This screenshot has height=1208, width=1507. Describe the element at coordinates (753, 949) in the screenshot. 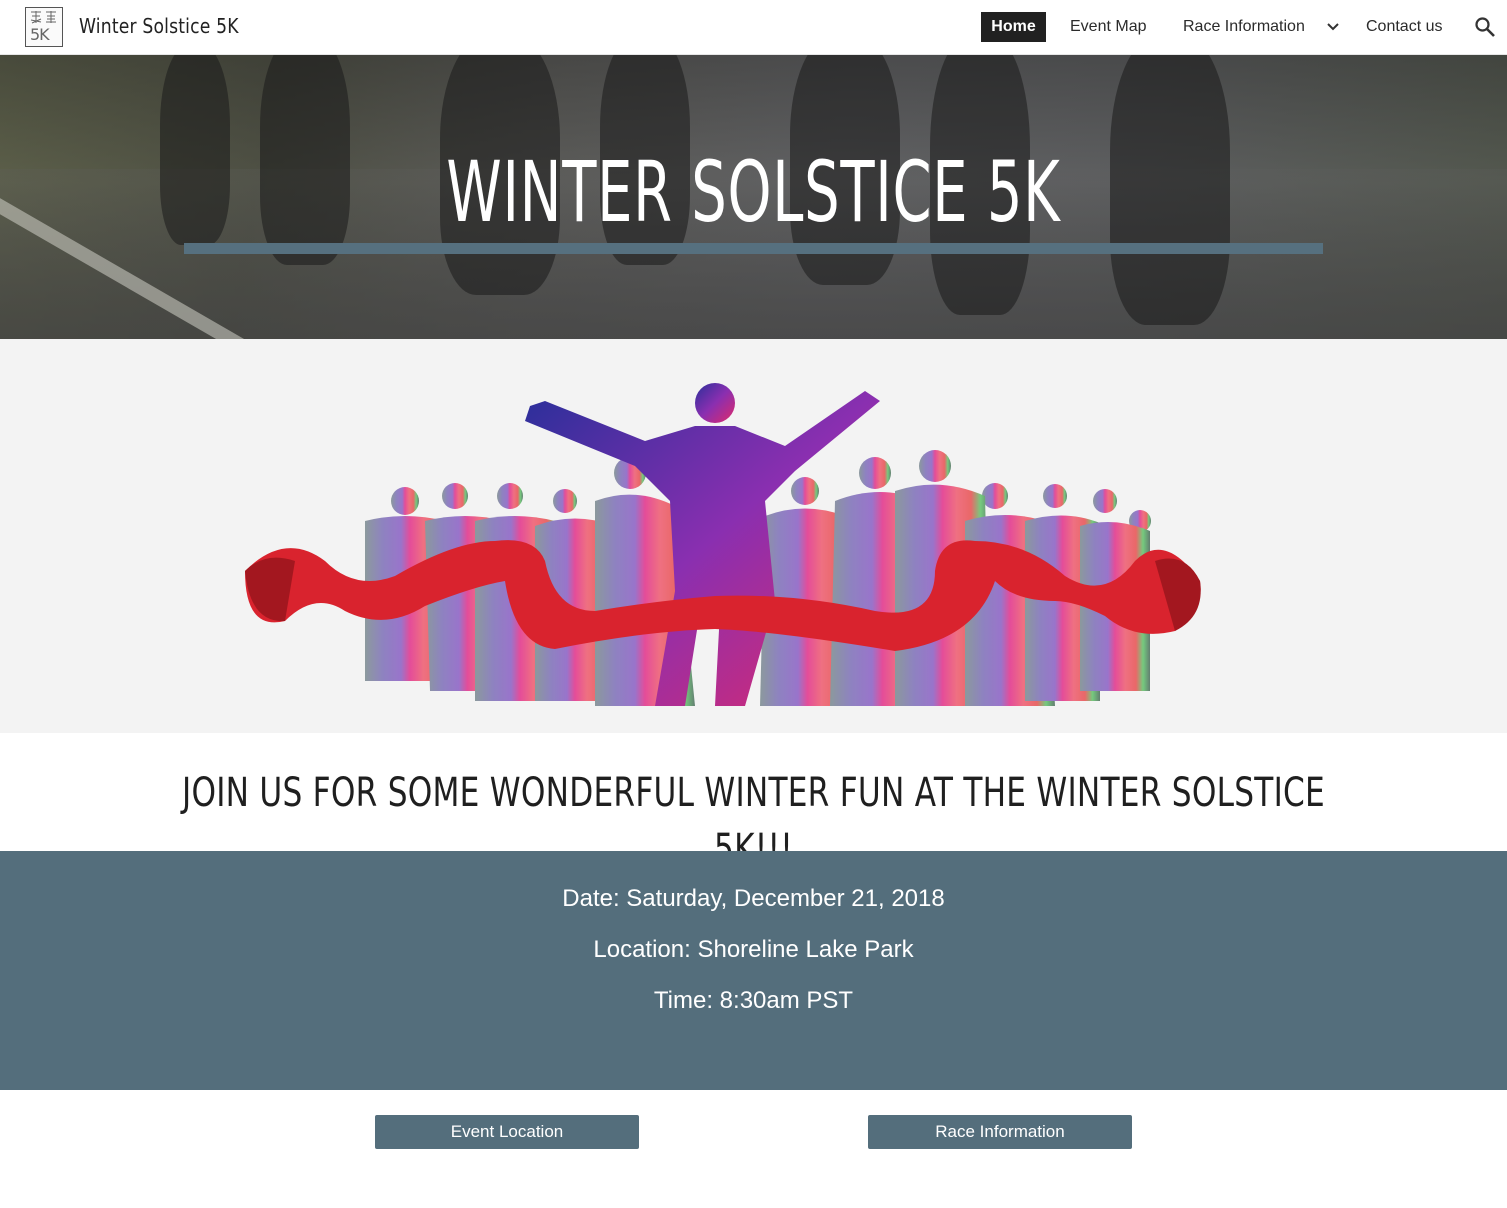

I see `event-location: Location: Shoreline Lake Park` at that location.